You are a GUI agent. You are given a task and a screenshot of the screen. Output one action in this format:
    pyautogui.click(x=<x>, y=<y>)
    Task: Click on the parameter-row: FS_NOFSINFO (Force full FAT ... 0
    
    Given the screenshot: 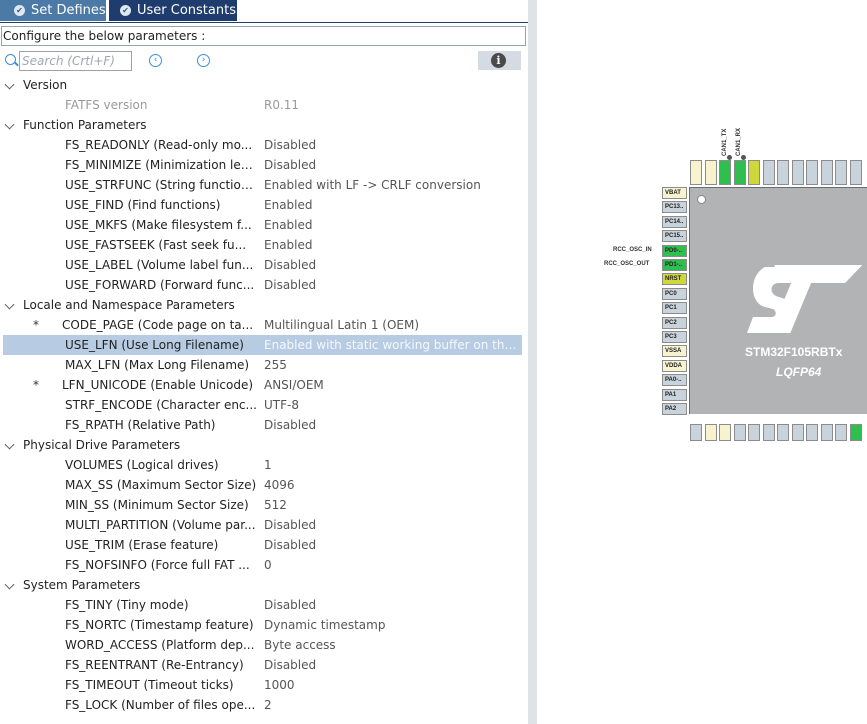 What is the action you would take?
    pyautogui.click(x=264, y=565)
    